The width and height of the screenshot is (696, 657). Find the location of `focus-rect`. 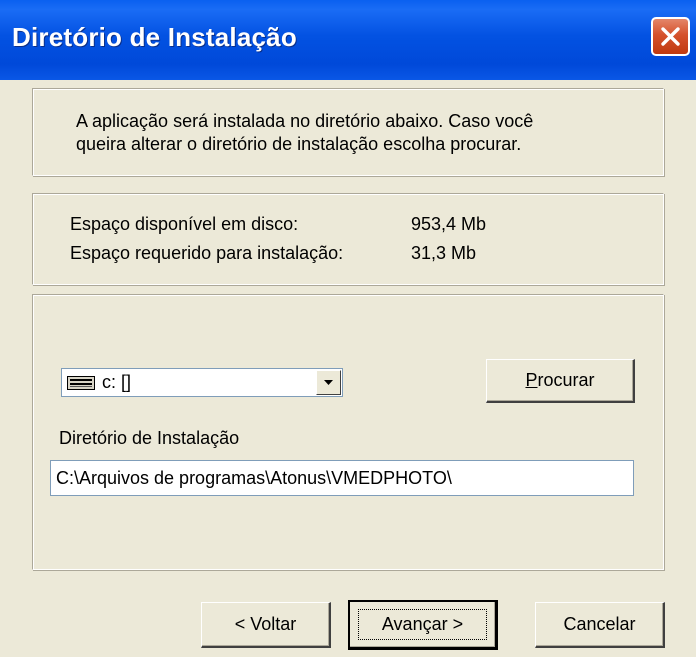

focus-rect is located at coordinates (422, 624).